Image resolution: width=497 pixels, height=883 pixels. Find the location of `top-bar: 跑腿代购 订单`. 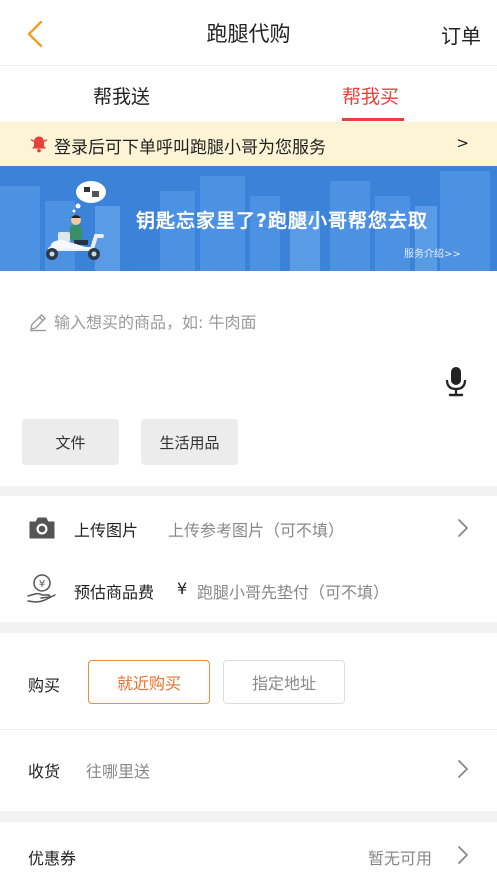

top-bar: 跑腿代购 订单 is located at coordinates (248, 33).